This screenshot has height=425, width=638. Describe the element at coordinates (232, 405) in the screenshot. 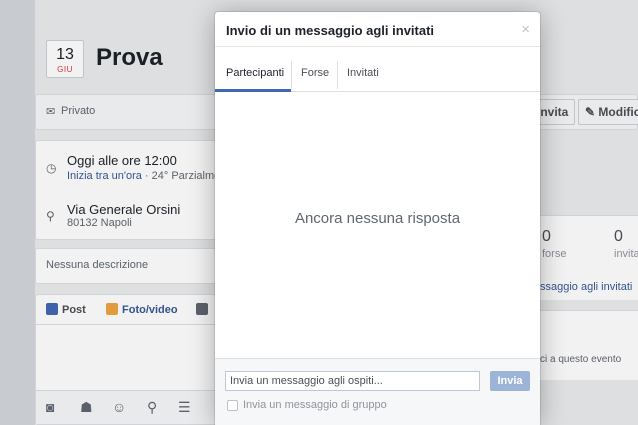

I see `group-message-checkbox` at that location.